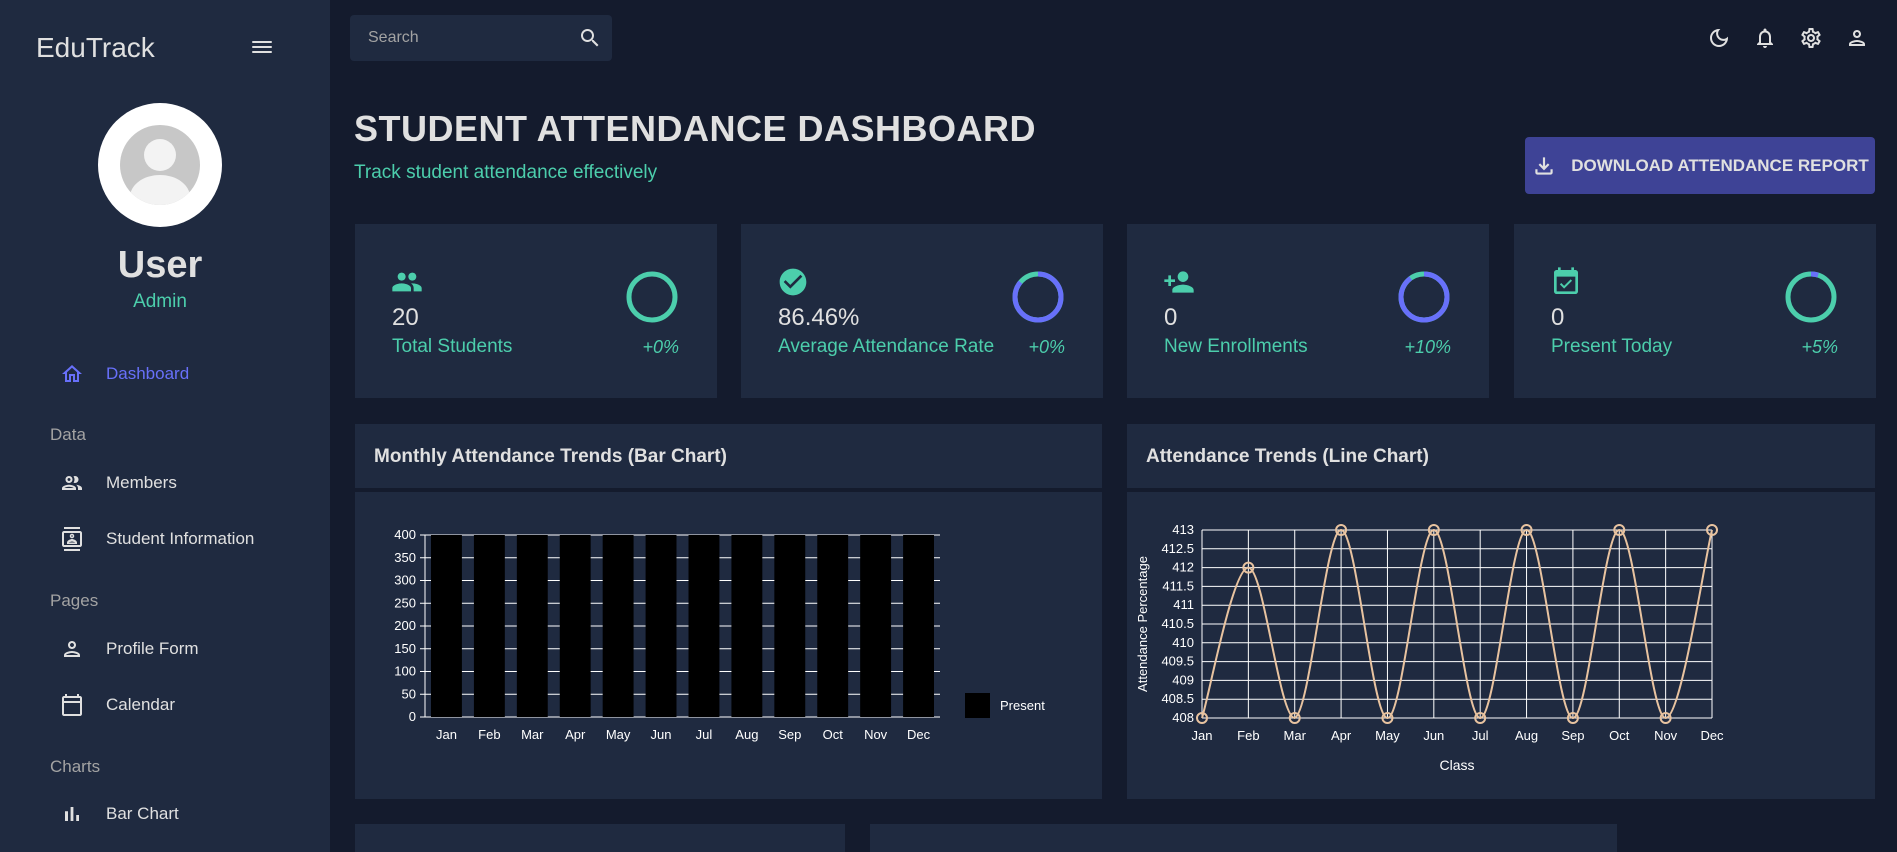 The width and height of the screenshot is (1897, 852). I want to click on download-report-button: DOWNLOAD ATTENDANCE REPORT, so click(1700, 165).